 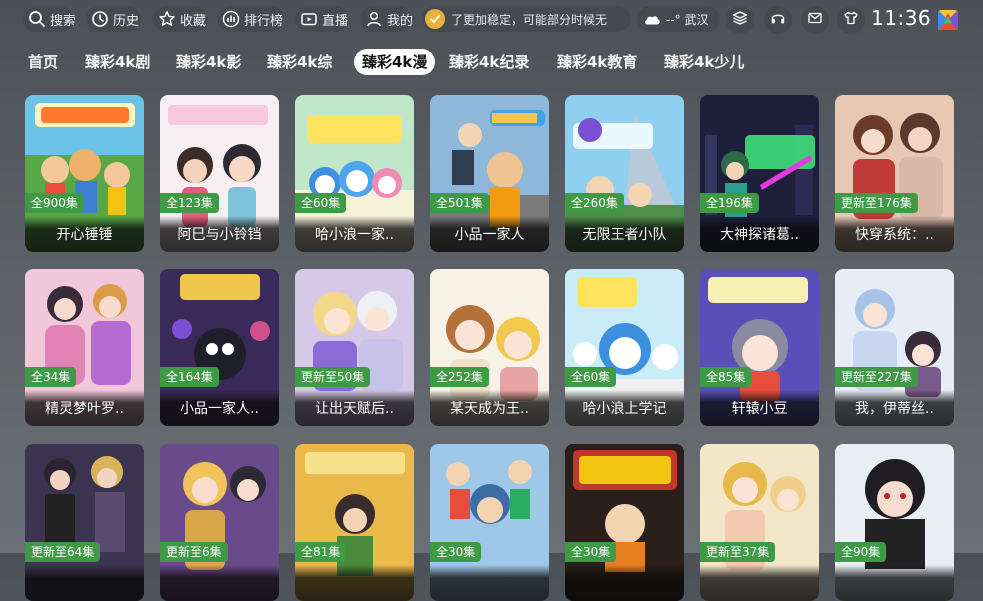 I want to click on episode-badge: 更新至37集, so click(x=738, y=552).